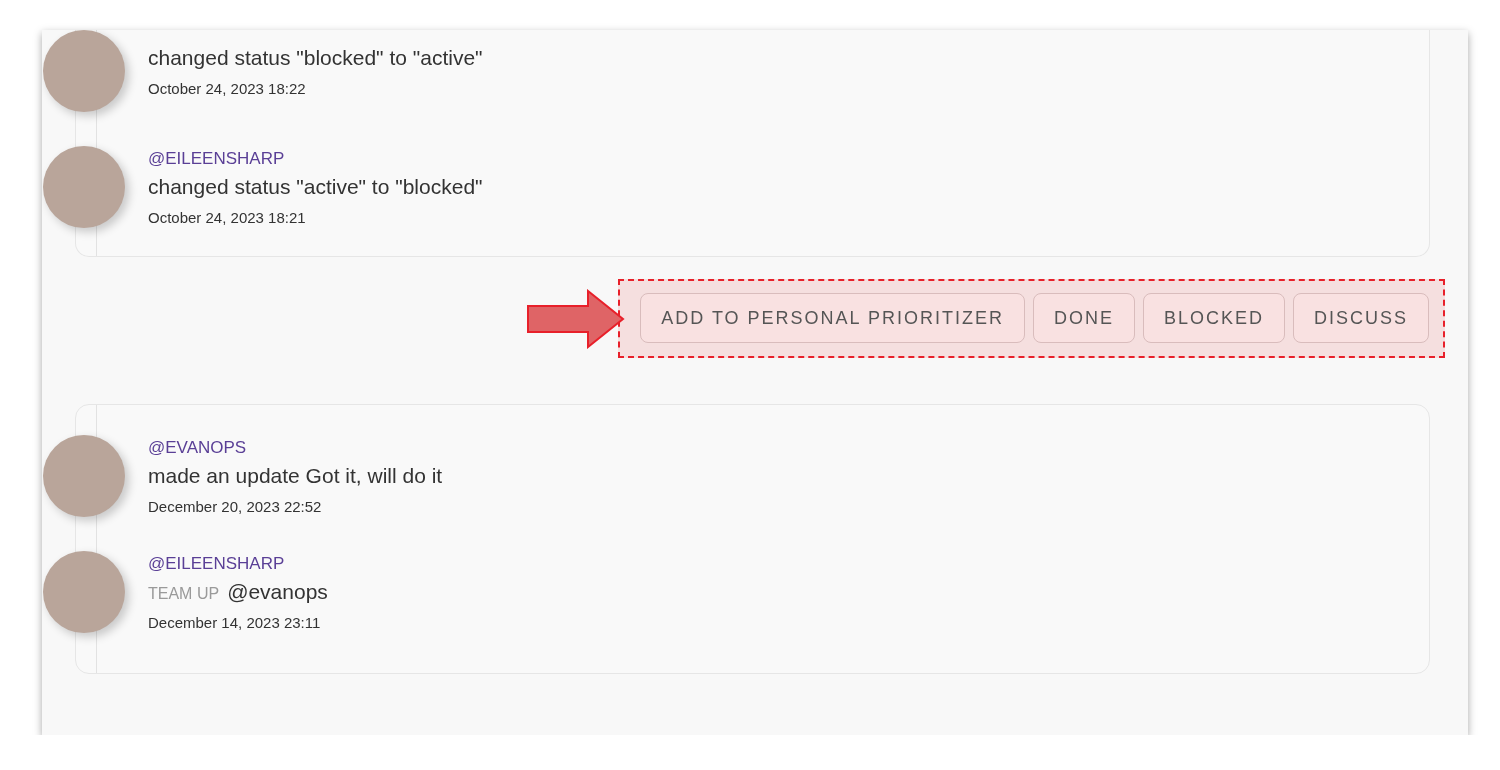 Image resolution: width=1500 pixels, height=770 pixels. I want to click on username: @EVANOPS, so click(295, 447).